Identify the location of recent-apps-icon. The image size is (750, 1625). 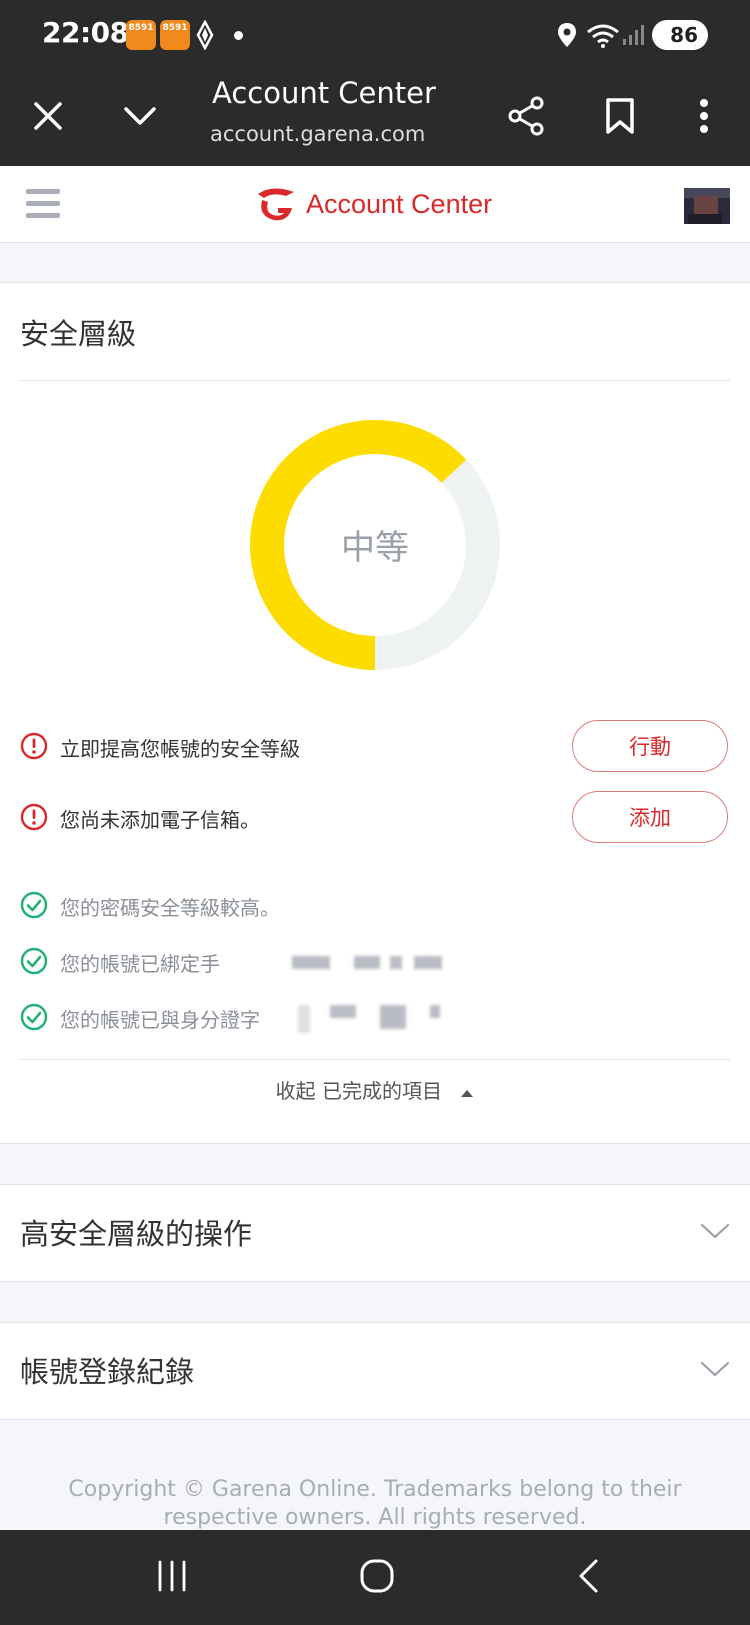
(172, 1576).